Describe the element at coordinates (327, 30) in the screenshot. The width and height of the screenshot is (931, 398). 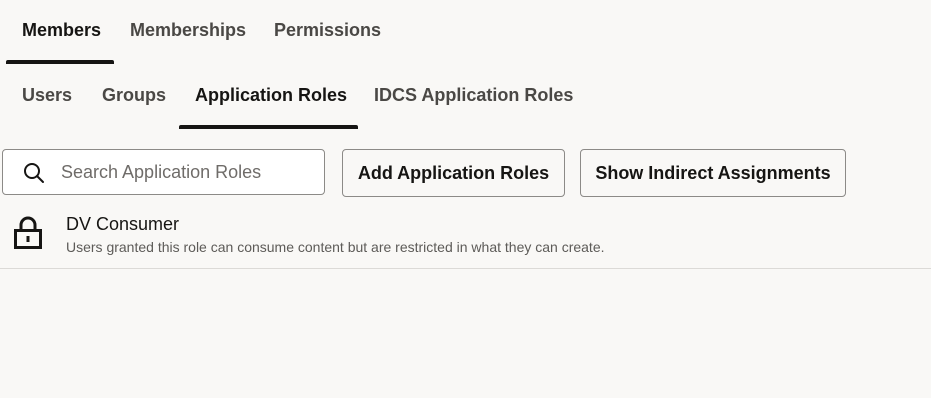
I see `tab-permissions: Permissions` at that location.